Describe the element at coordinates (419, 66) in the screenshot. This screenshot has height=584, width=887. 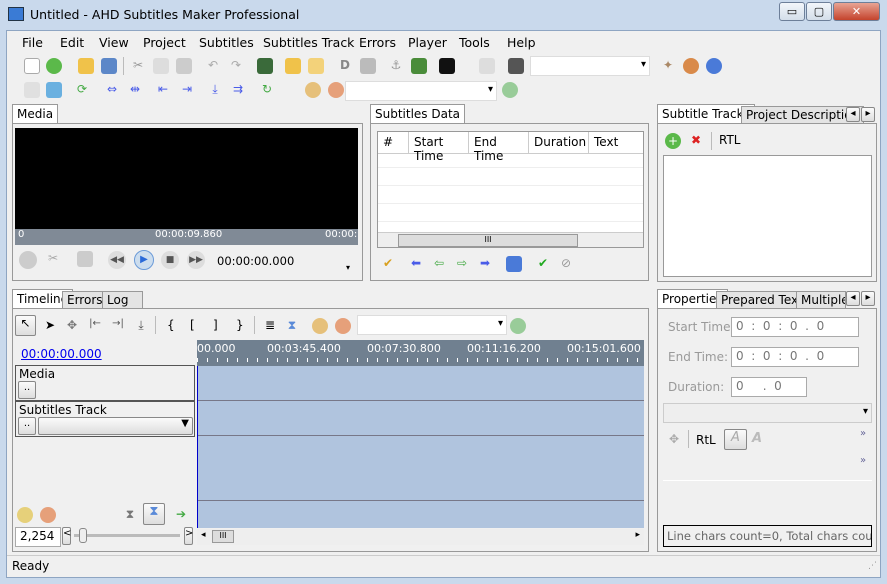
I see `blocks-icon` at that location.